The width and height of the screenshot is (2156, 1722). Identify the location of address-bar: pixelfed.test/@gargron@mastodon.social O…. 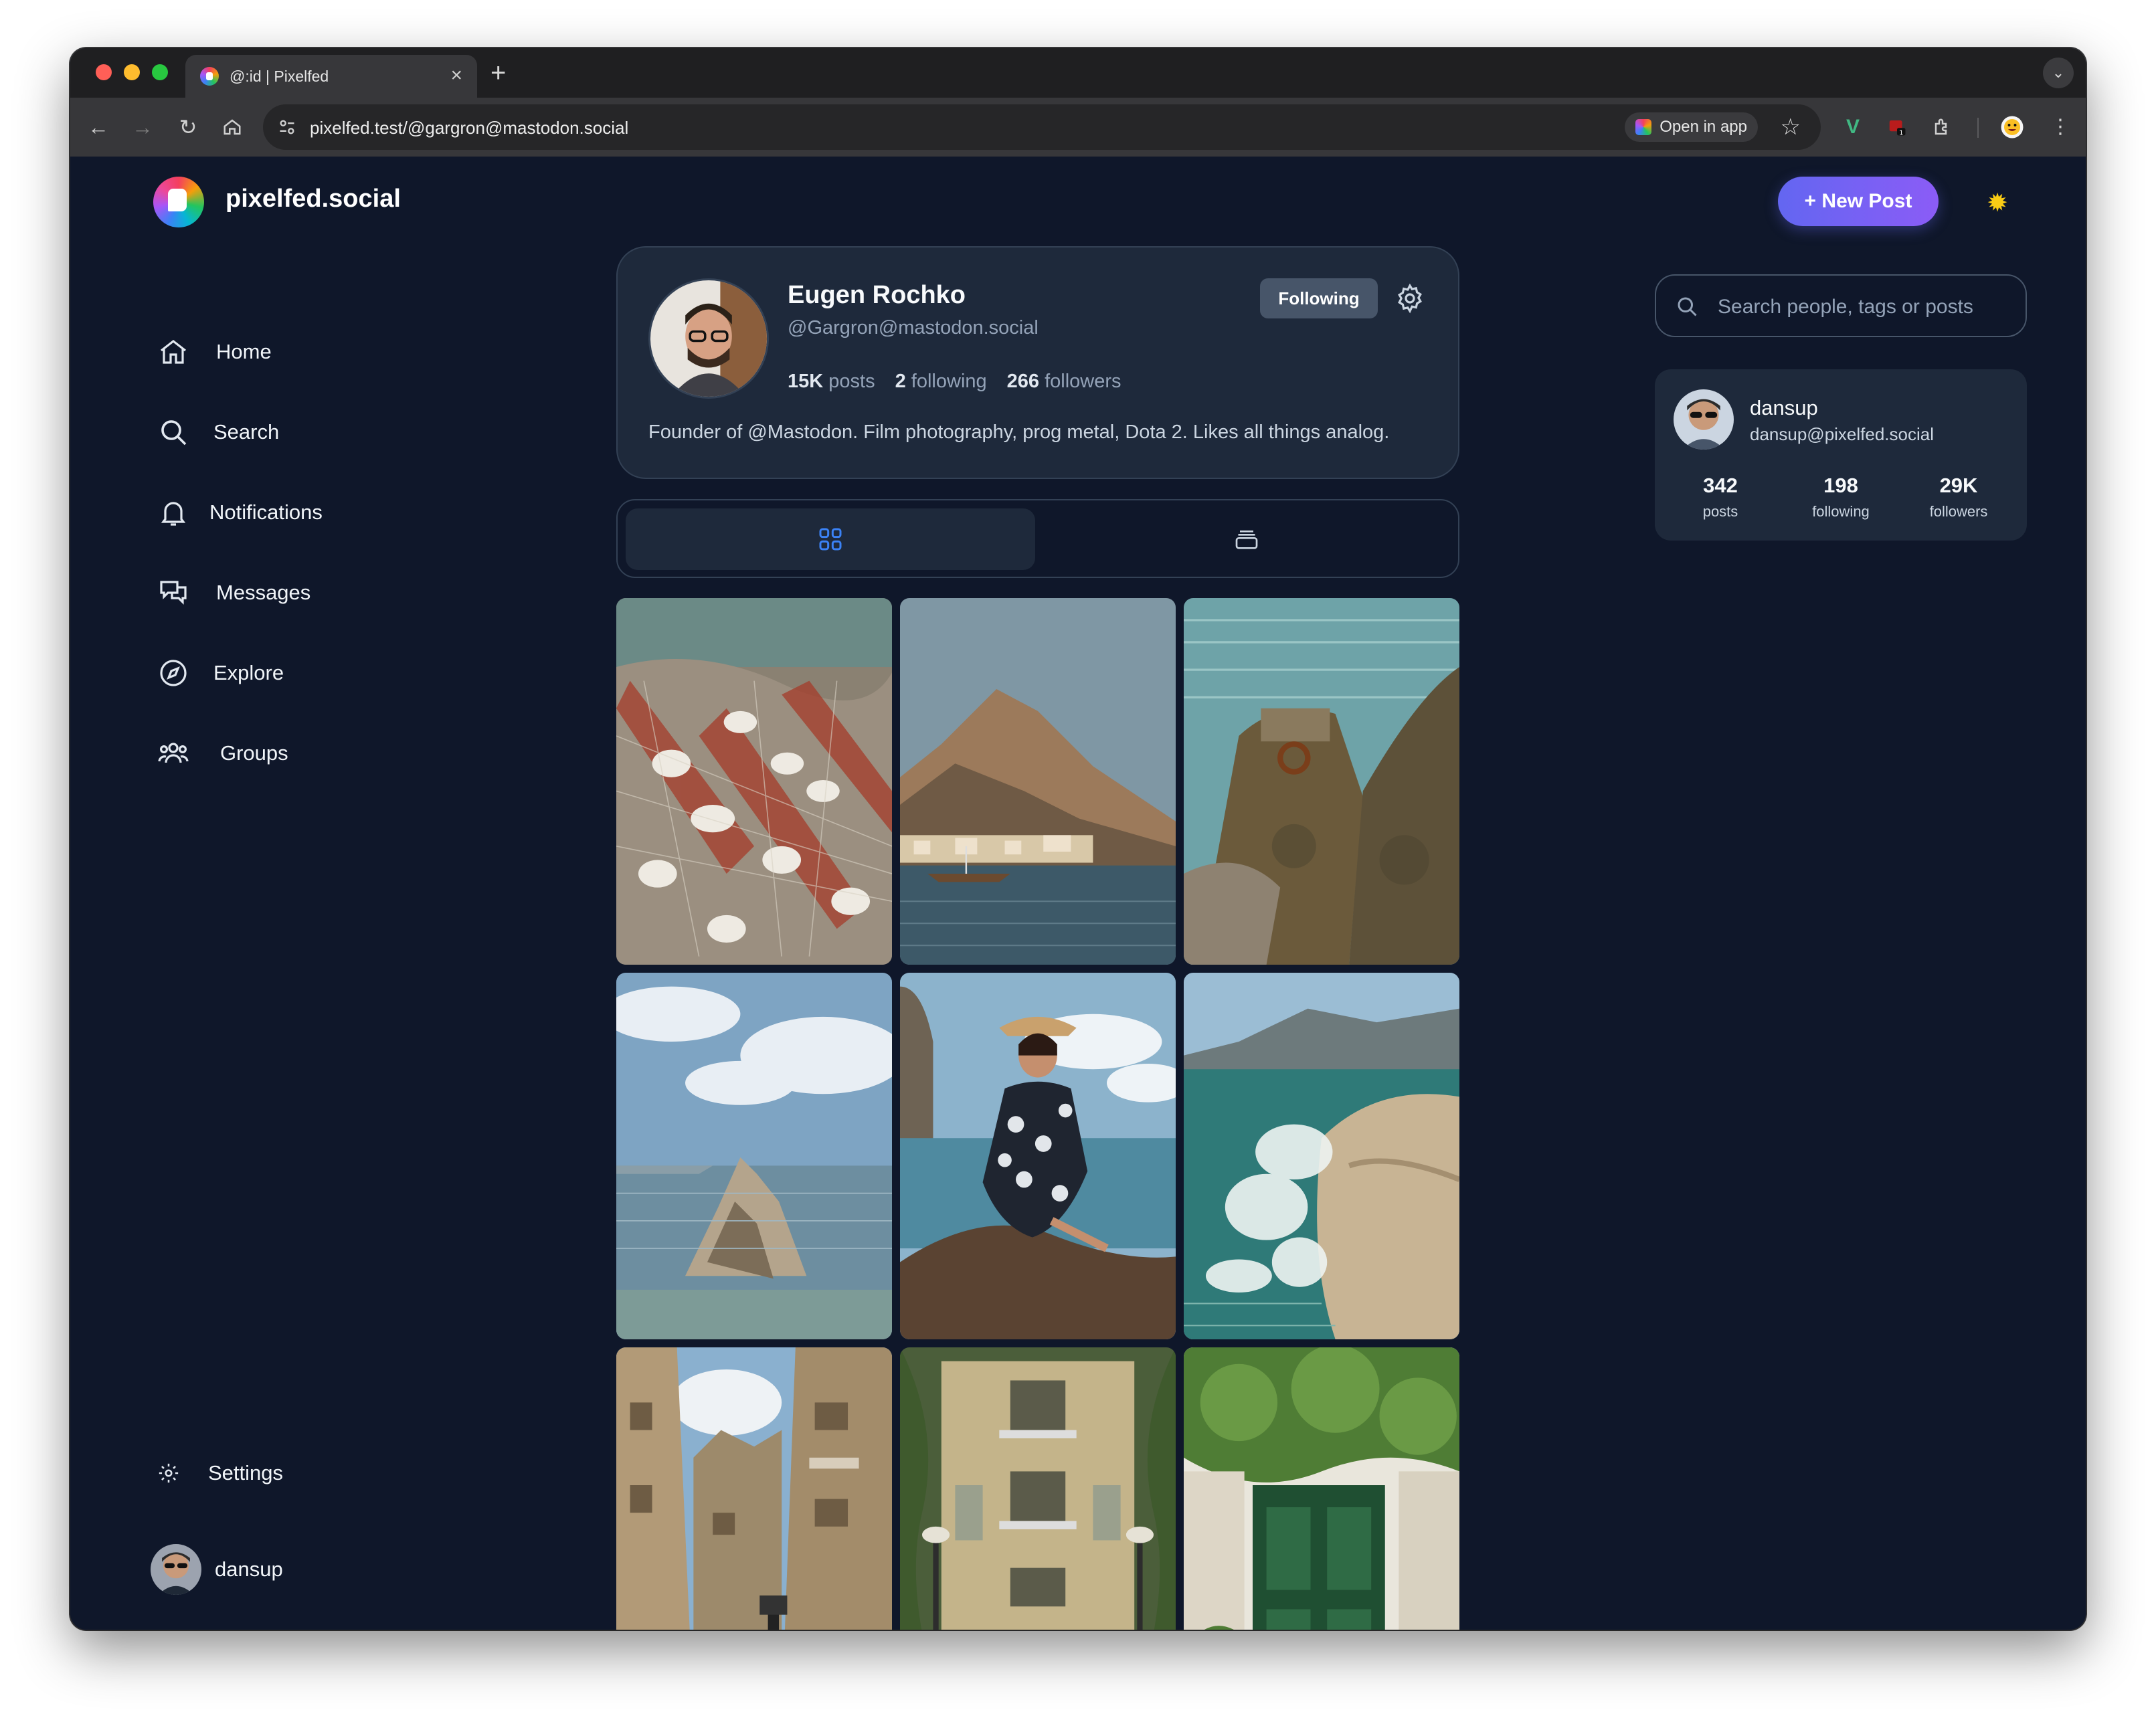
(1042, 127).